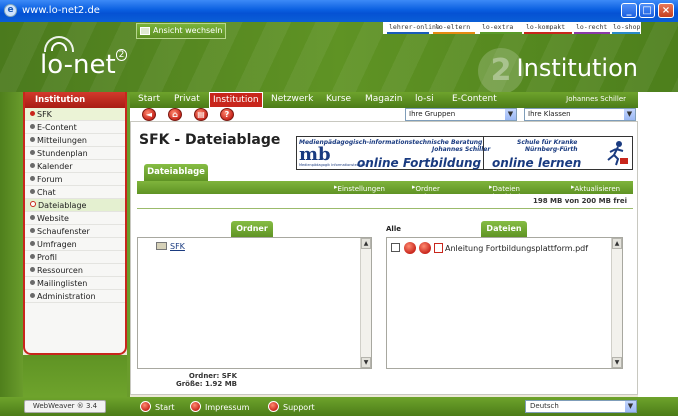  I want to click on sidebar-item-stundenplan: Stundenplan, so click(75, 153).